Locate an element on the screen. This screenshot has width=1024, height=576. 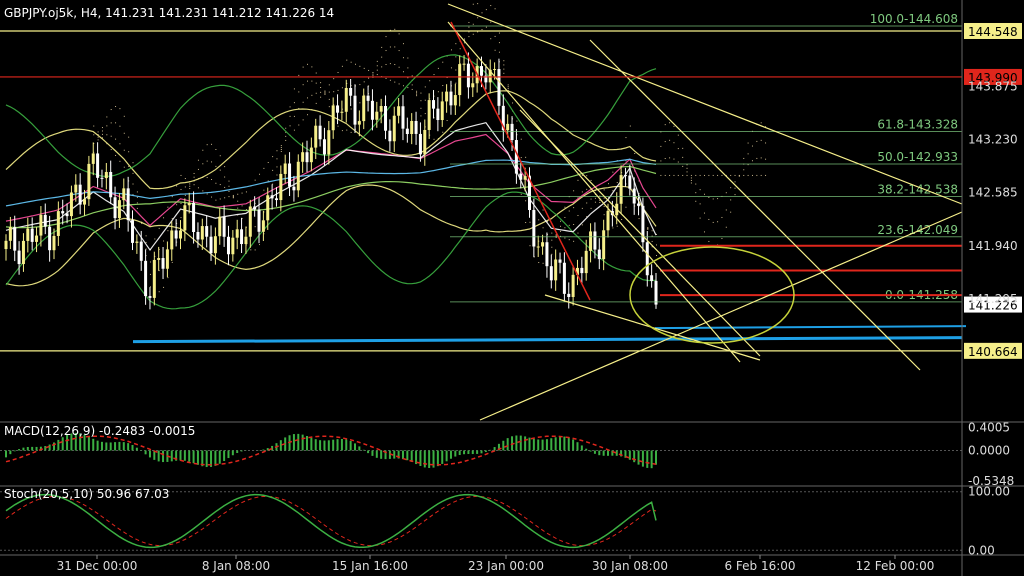
fib-level-label: 50.0-142.933 is located at coordinates (917, 157).